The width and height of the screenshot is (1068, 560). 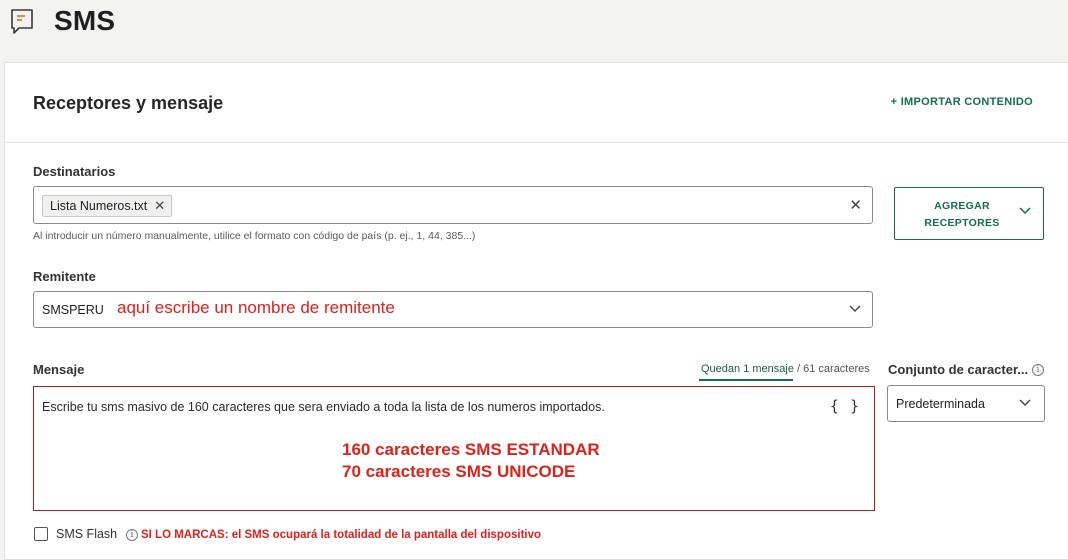 I want to click on recipients-input: Lista Numeros.txt ✕ ✕, so click(x=453, y=205).